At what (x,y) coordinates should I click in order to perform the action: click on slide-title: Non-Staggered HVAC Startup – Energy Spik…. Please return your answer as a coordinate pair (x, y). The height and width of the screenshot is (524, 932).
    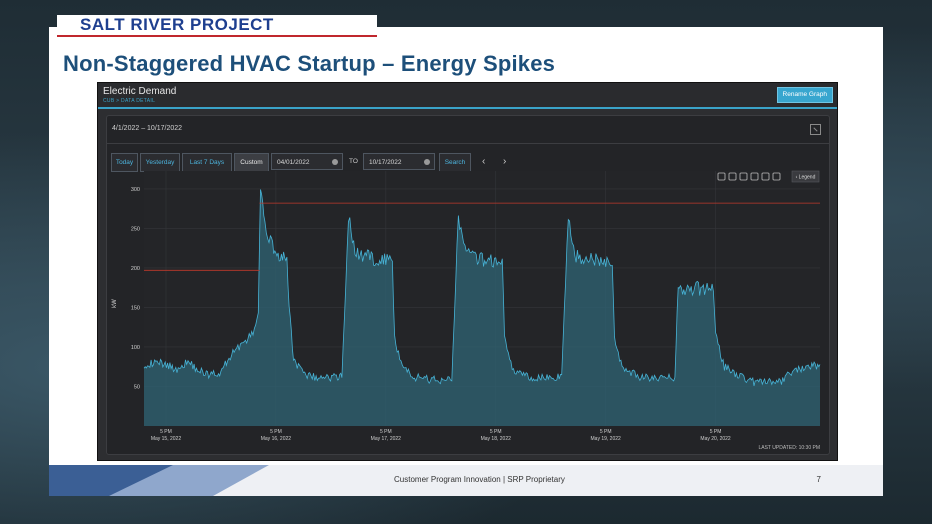
    Looking at the image, I should click on (309, 63).